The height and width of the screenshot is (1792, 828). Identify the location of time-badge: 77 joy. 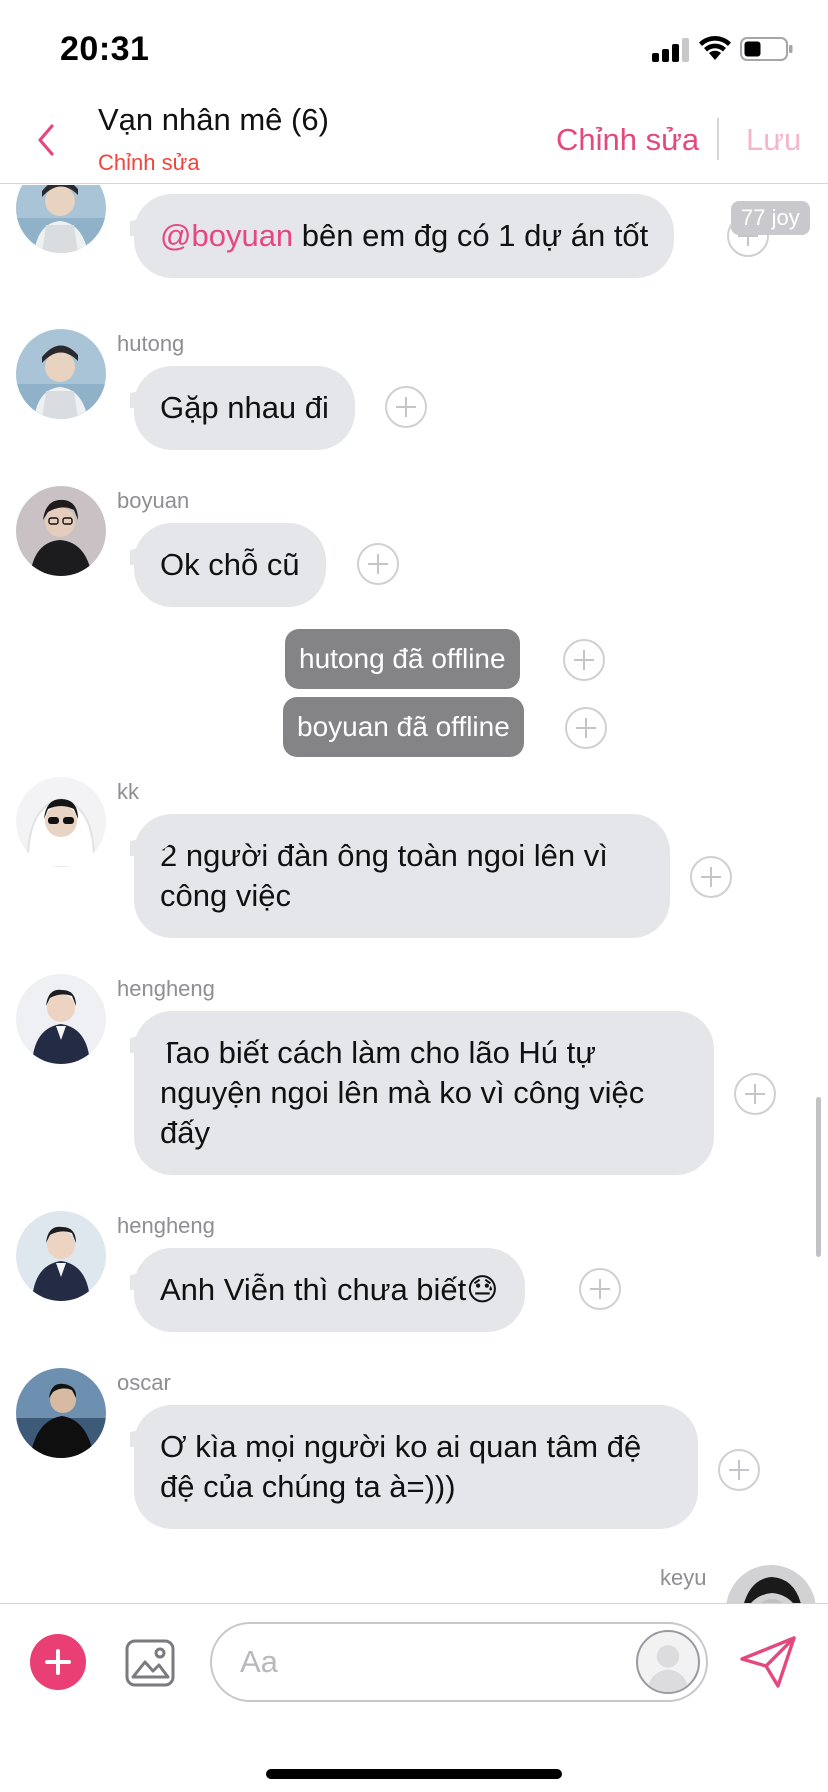
(770, 218).